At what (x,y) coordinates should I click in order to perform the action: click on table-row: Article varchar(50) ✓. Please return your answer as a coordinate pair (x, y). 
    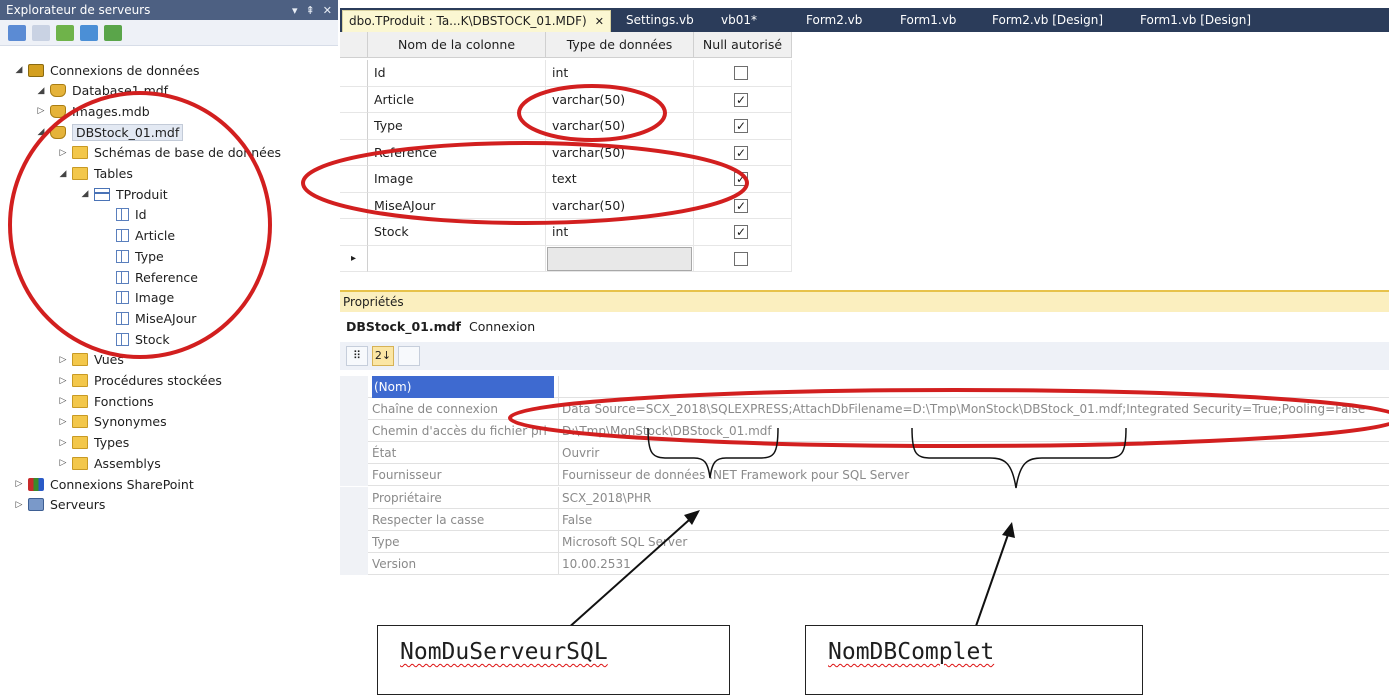
    Looking at the image, I should click on (566, 99).